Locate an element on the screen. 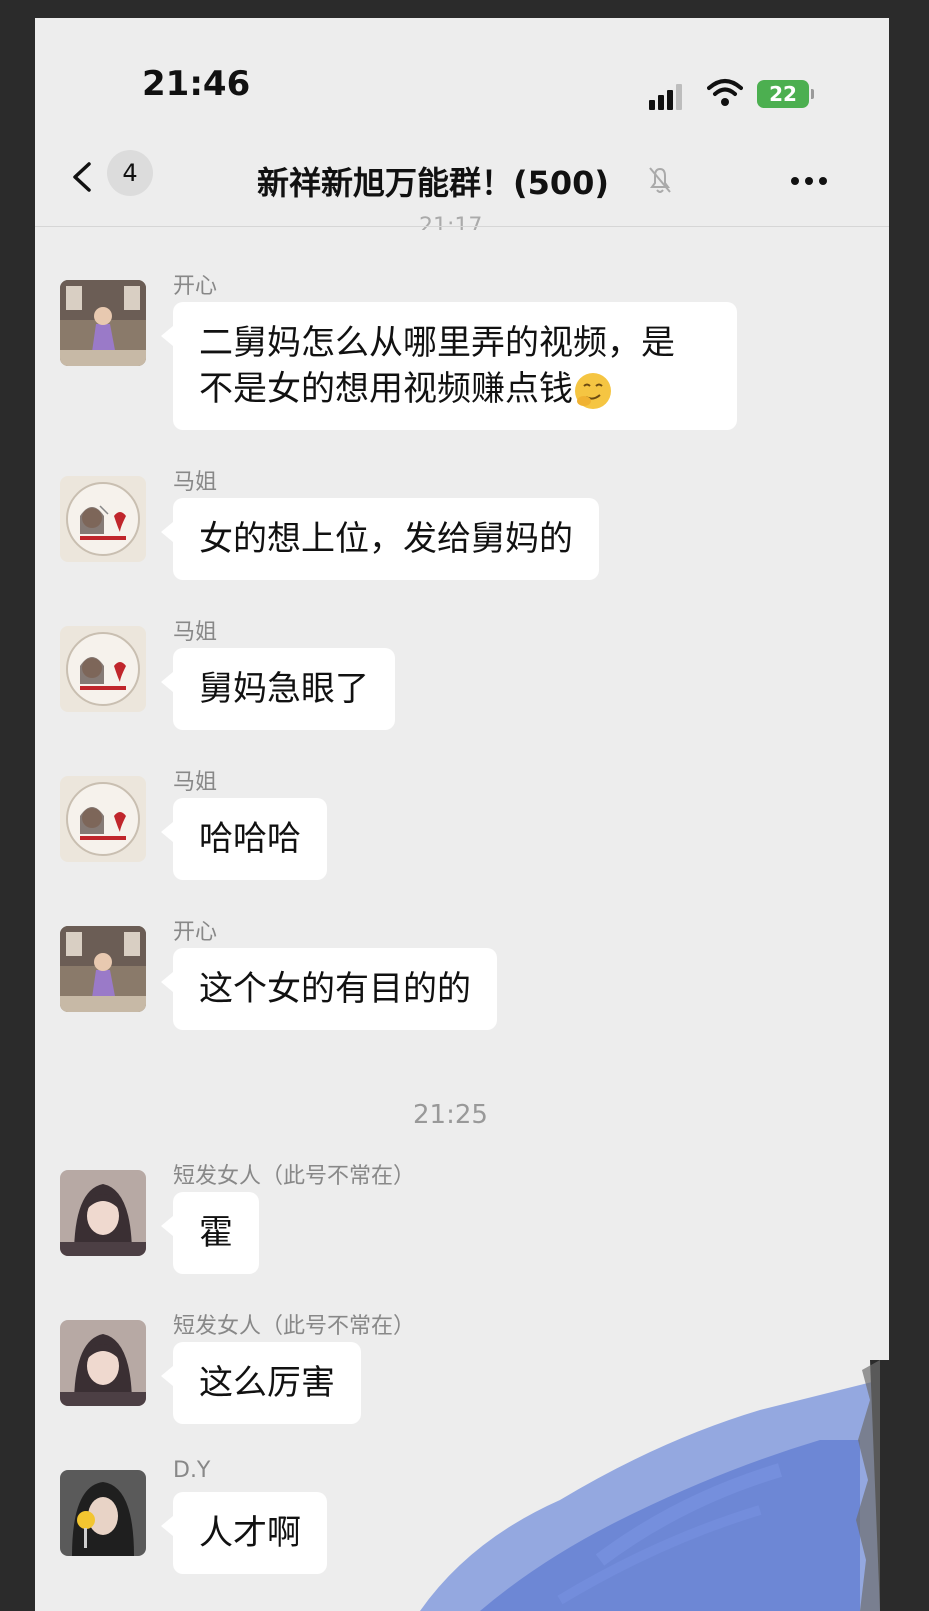 The width and height of the screenshot is (929, 1611). status-time: 21:46 is located at coordinates (196, 84).